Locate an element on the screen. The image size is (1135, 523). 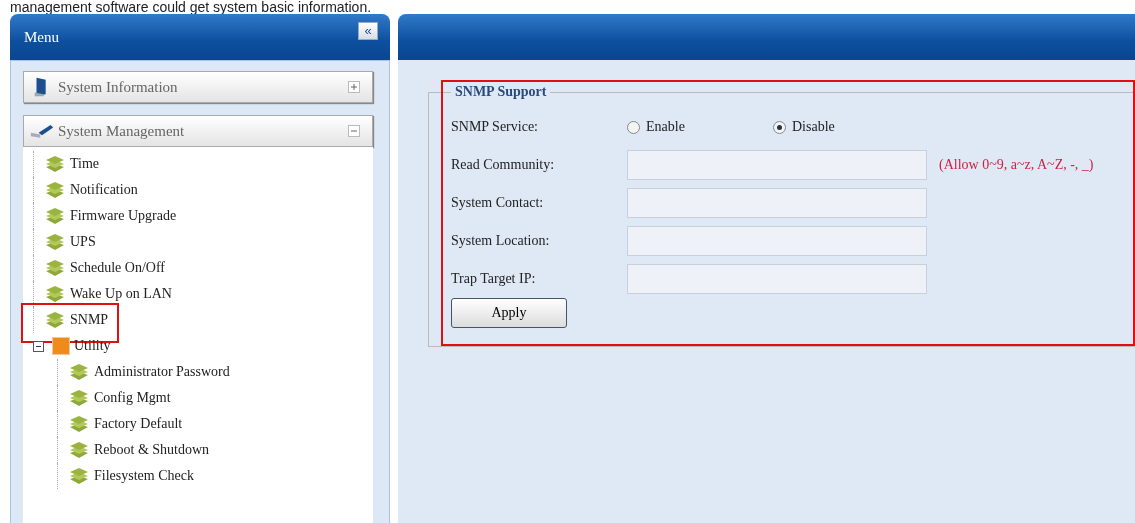
tree-item-label: Administrator Password is located at coordinates (162, 372).